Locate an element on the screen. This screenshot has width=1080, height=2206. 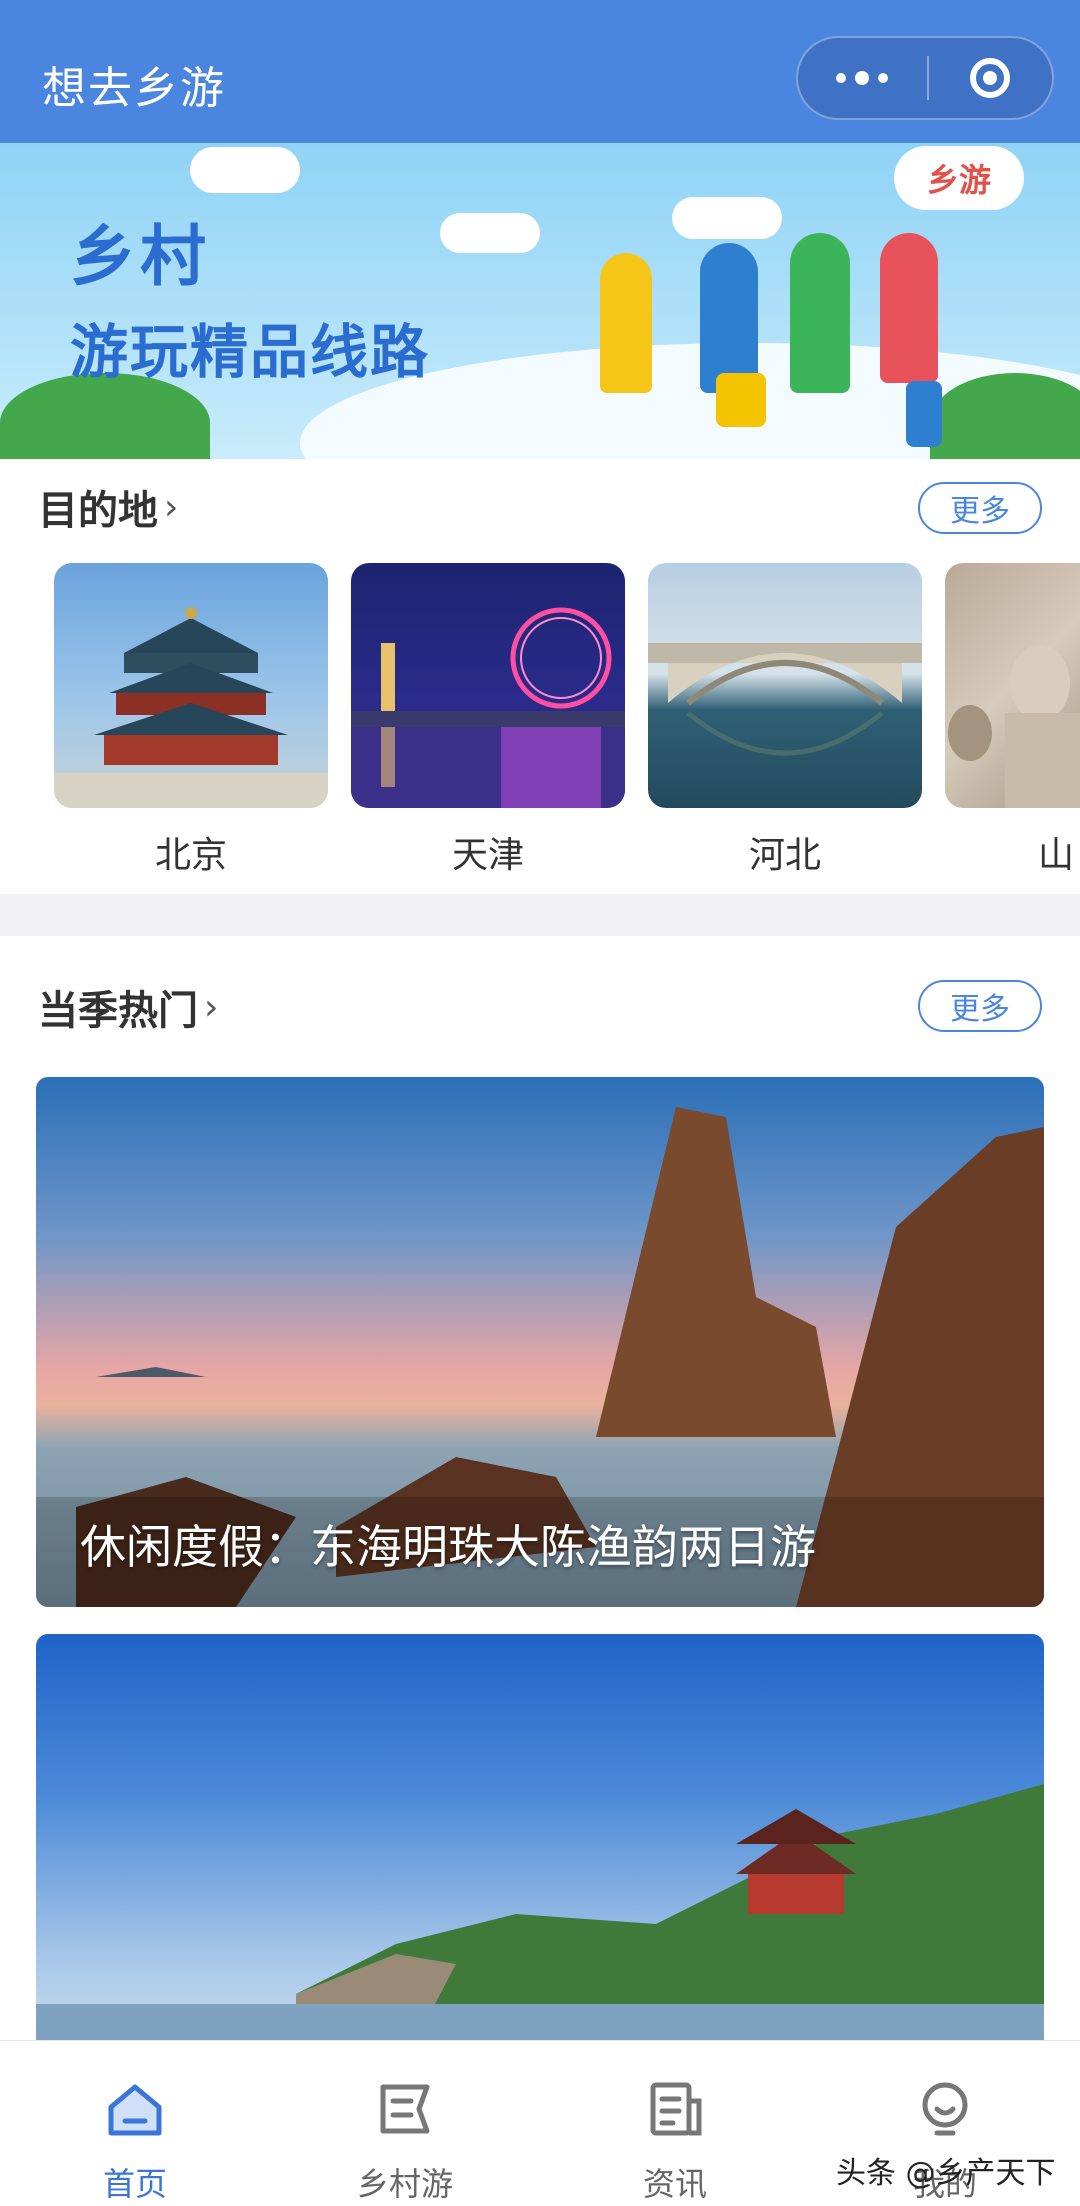
tab-label: 乡村游 is located at coordinates (404, 2184).